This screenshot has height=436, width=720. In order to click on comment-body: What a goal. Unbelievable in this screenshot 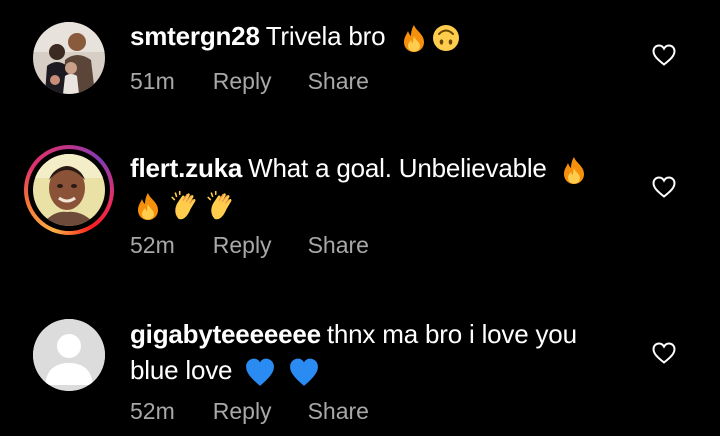, I will do `click(397, 168)`.